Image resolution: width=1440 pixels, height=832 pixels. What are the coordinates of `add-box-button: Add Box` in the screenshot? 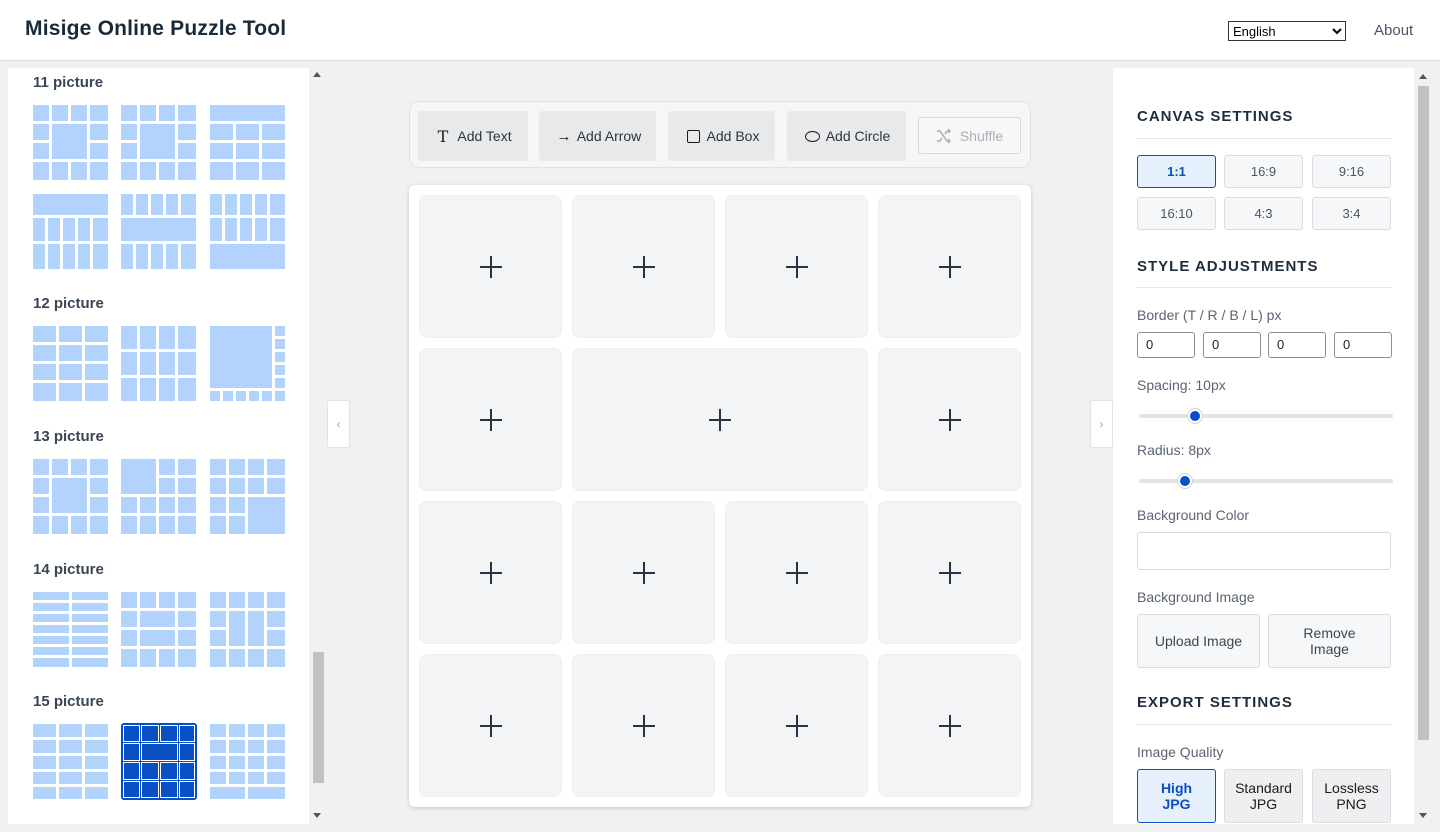 It's located at (721, 136).